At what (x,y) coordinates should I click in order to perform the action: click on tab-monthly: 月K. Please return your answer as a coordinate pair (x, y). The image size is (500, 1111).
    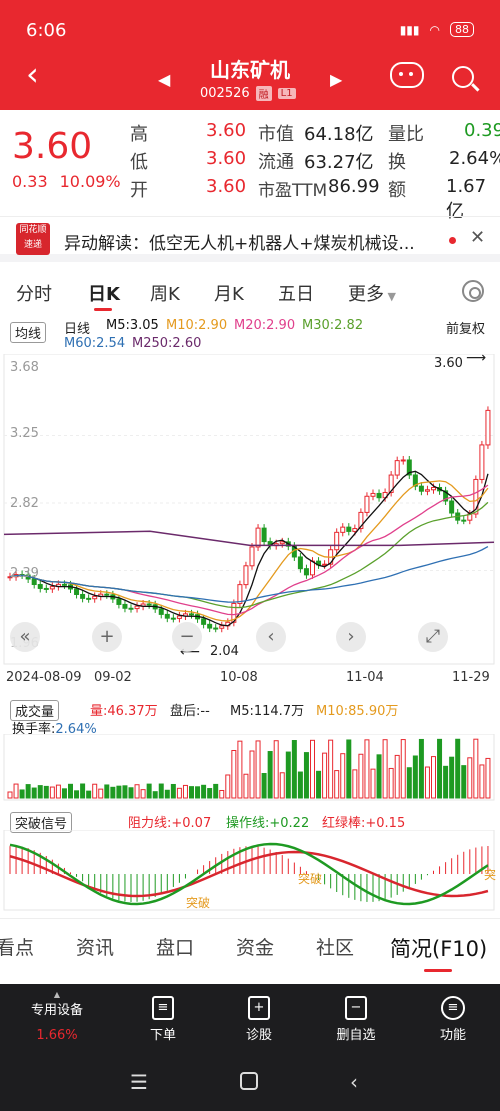
    Looking at the image, I should click on (229, 293).